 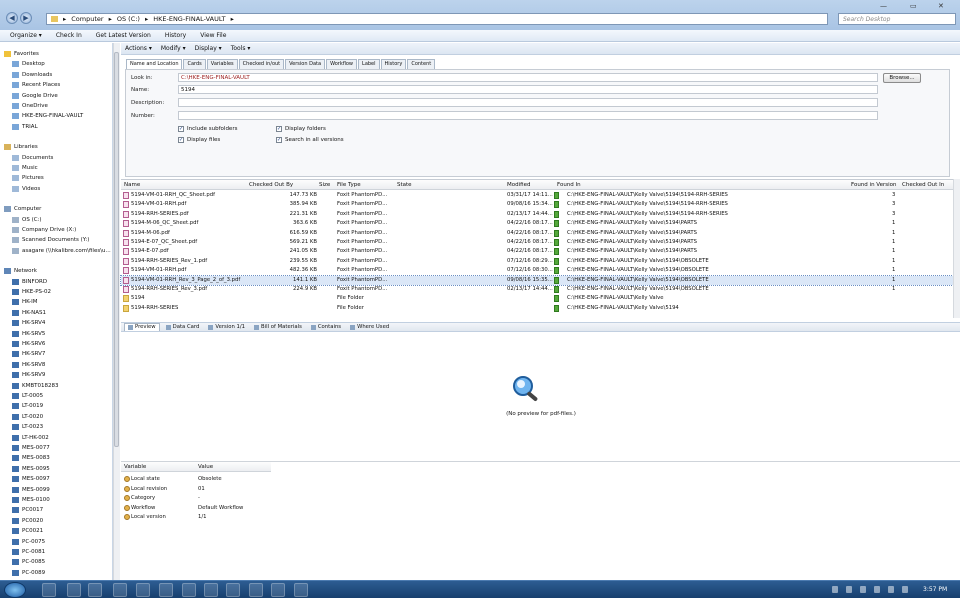 I want to click on view-file-button: View File, so click(x=213, y=35).